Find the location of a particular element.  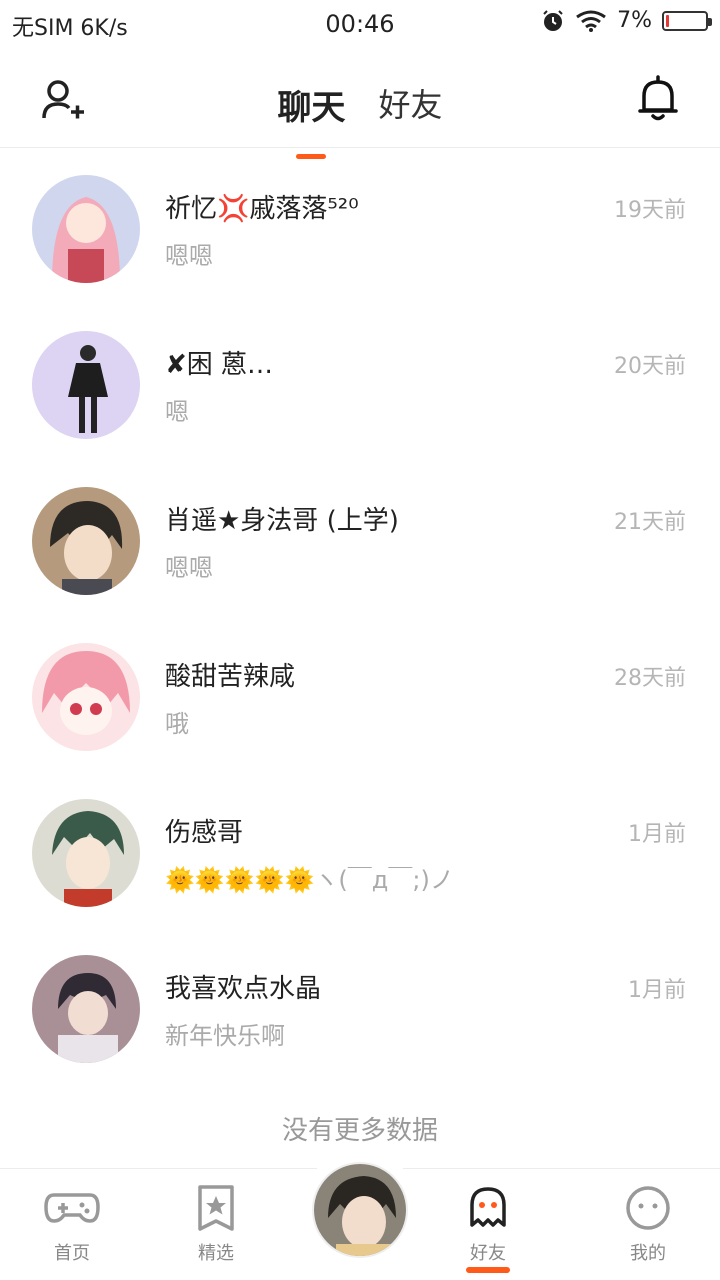

chat-name: 伤感哥 is located at coordinates (204, 833).